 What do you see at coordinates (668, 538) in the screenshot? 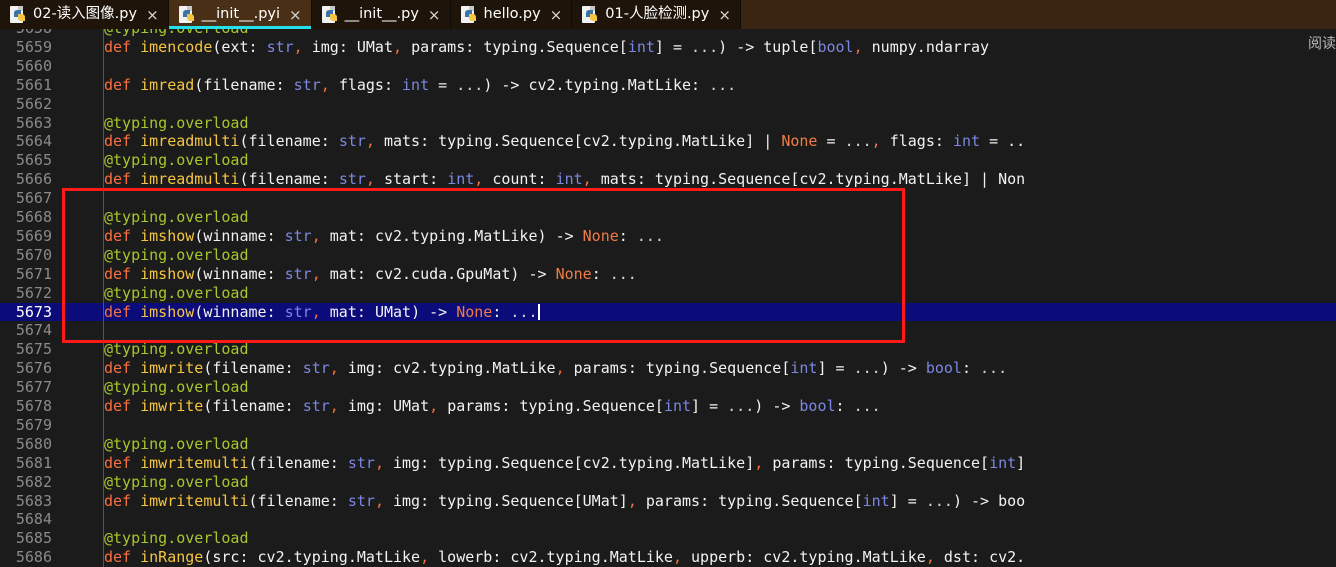
I see `code-line: 5685 @typing.overload` at bounding box center [668, 538].